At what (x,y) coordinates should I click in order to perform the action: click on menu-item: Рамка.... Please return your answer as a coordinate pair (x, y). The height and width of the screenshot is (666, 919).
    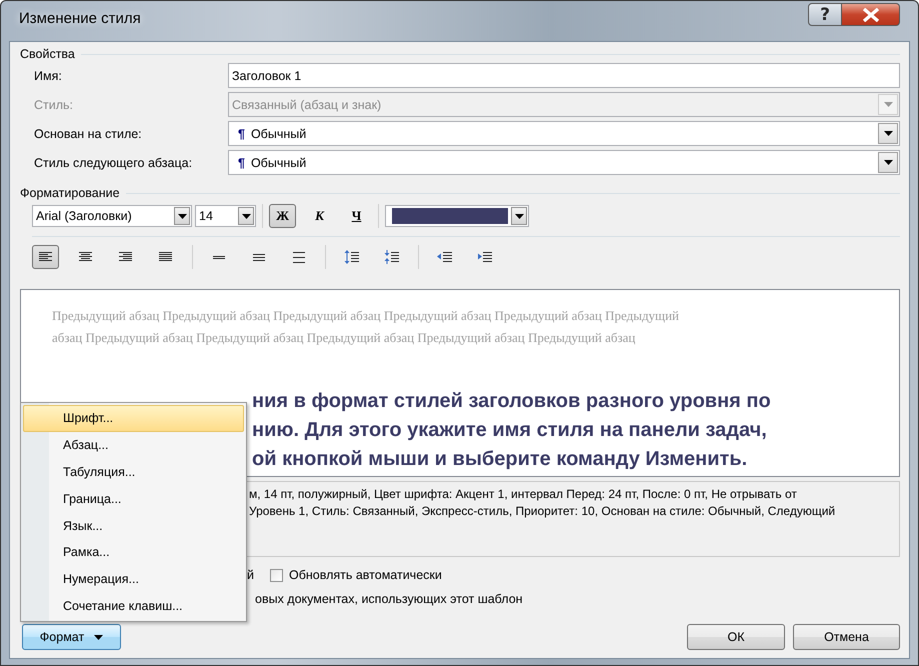
    Looking at the image, I should click on (133, 552).